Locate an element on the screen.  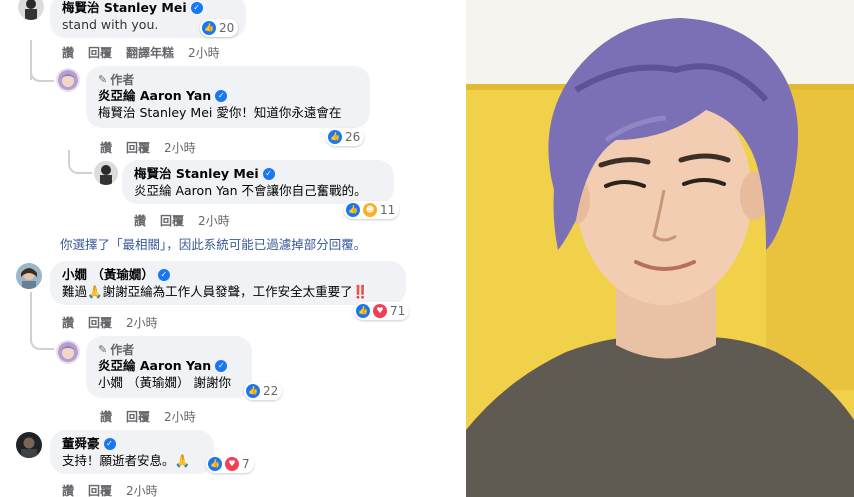
translate-button: 翻譯年糕 is located at coordinates (150, 52).